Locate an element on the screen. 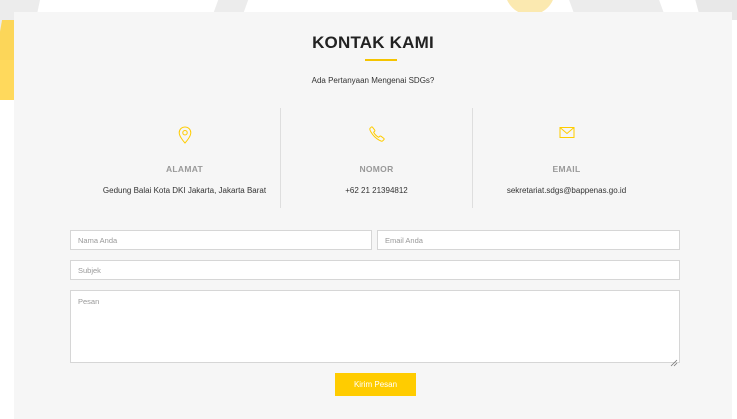 This screenshot has height=419, width=737. envelope-icon is located at coordinates (567, 135).